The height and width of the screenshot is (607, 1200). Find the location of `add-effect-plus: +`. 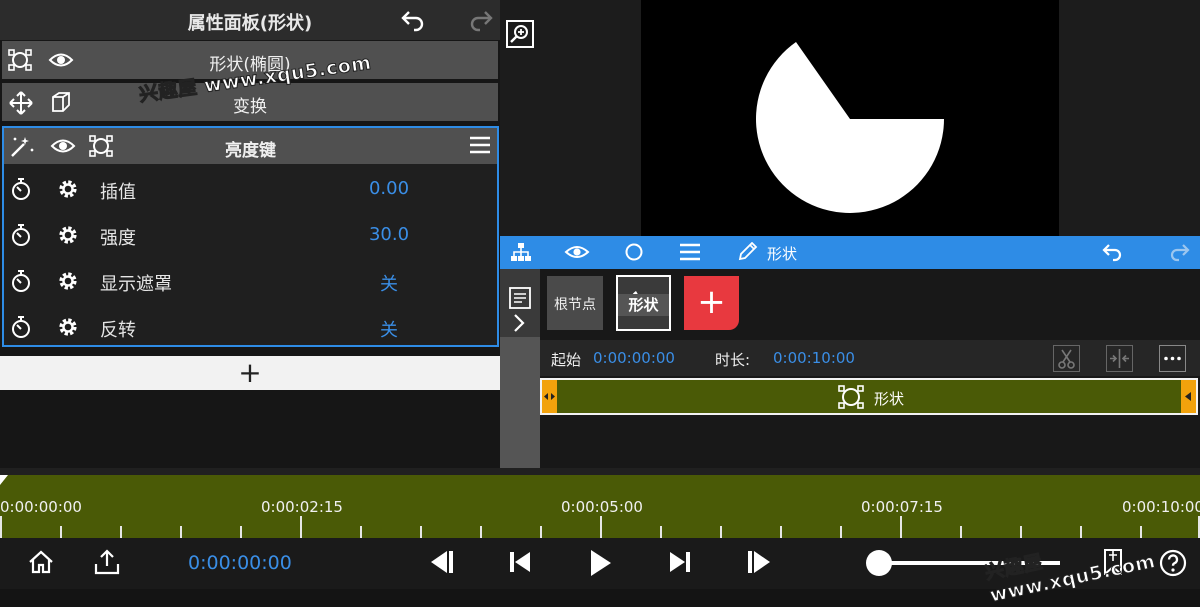

add-effect-plus: + is located at coordinates (250, 372).